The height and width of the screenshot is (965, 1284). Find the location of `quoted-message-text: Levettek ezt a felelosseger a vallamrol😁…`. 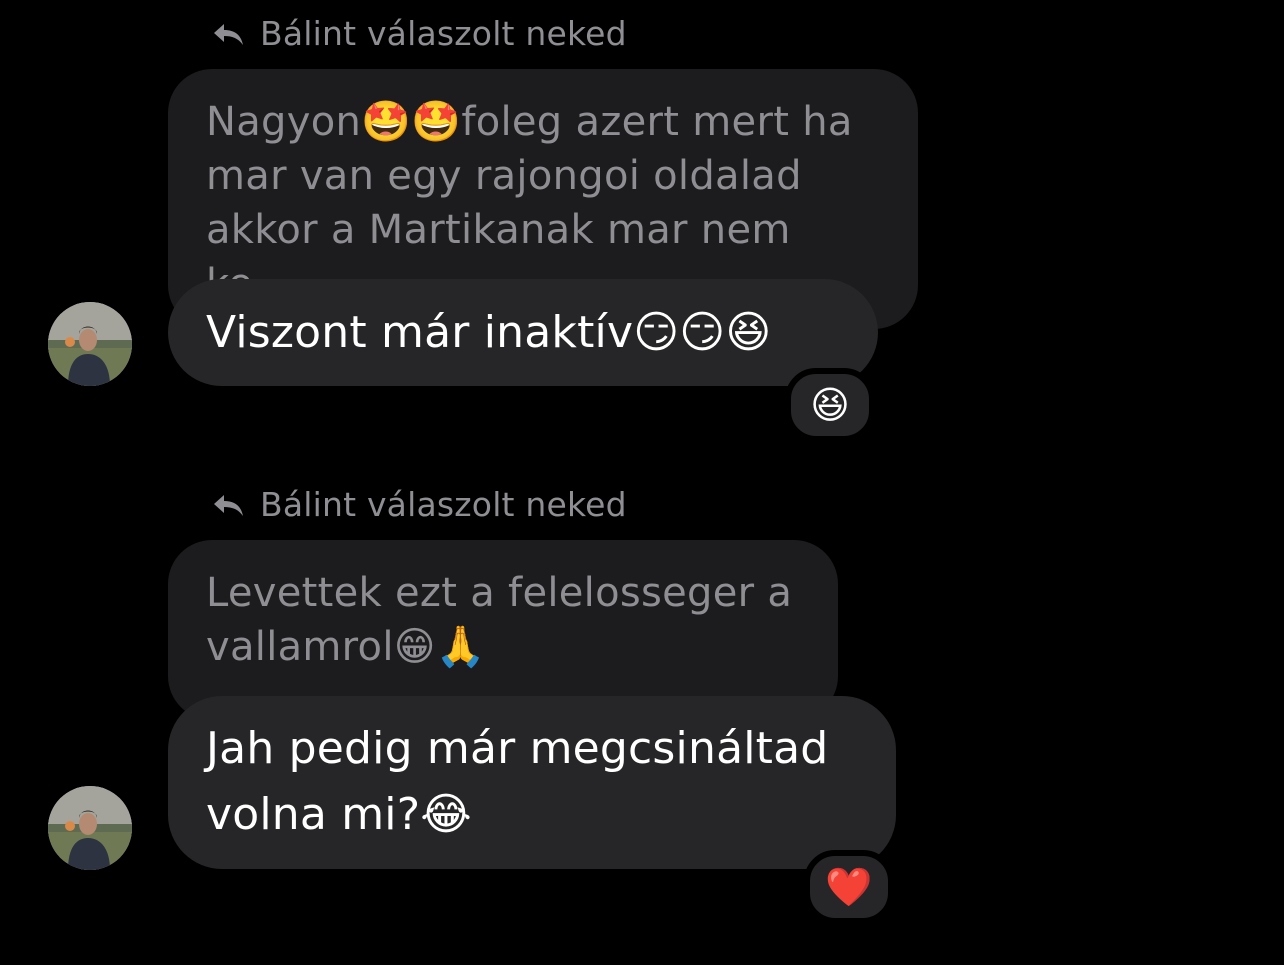

quoted-message-text: Levettek ezt a felelosseger a vallamrol😁… is located at coordinates (499, 620).